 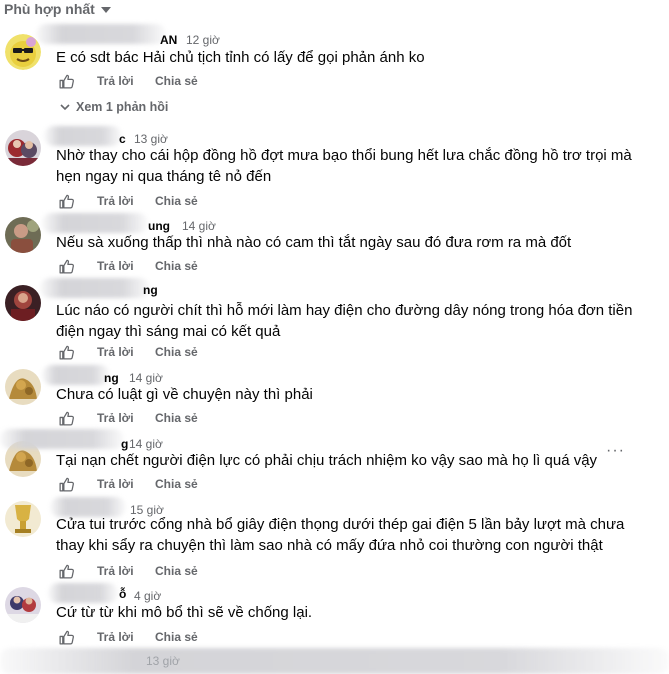 What do you see at coordinates (159, 226) in the screenshot?
I see `commenter-name: ung` at bounding box center [159, 226].